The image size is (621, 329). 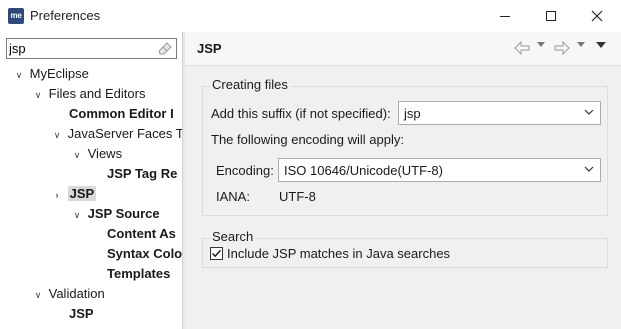 I want to click on tree-item-validation: ∨ Validation, so click(x=68, y=294).